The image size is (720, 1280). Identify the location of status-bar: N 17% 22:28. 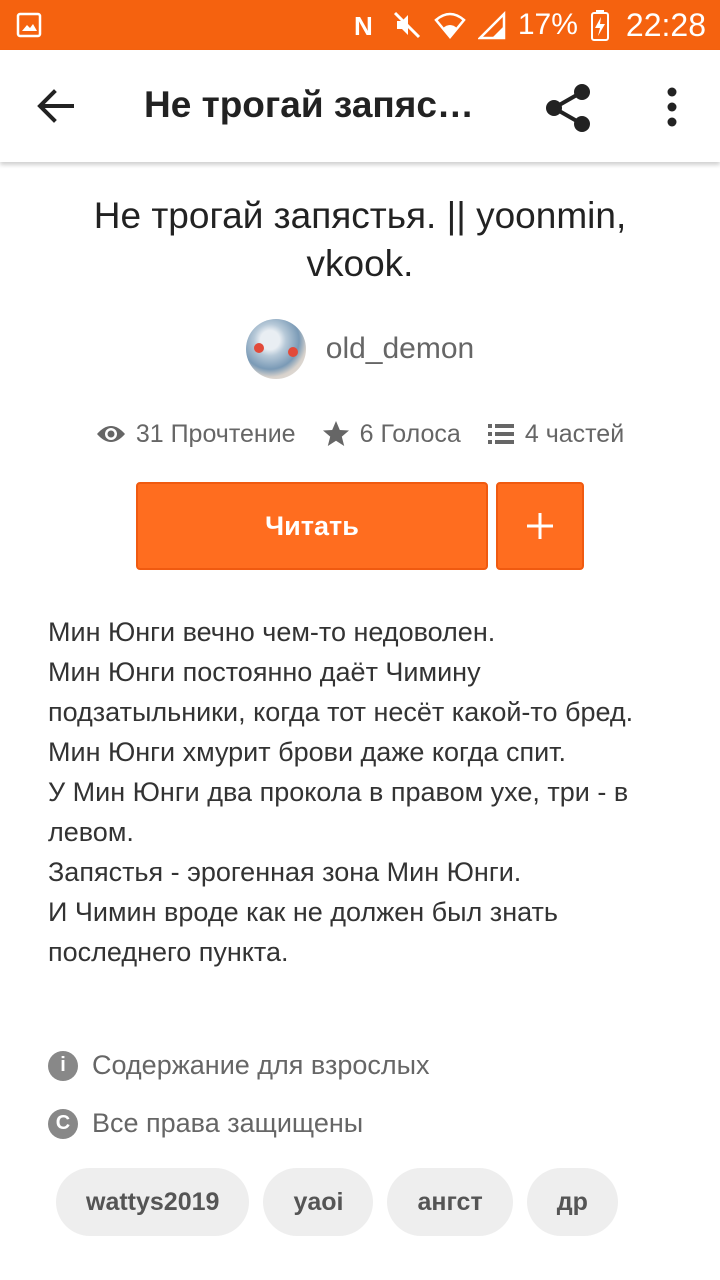
(360, 25).